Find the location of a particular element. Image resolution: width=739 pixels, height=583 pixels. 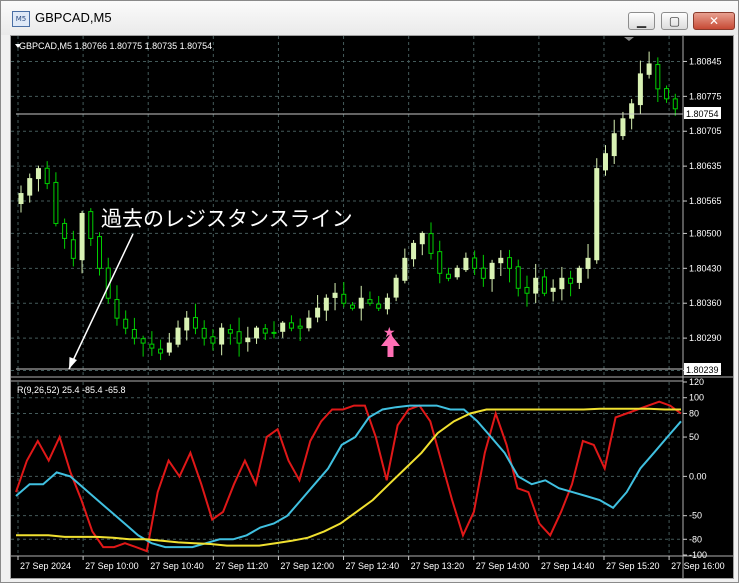

time-tick-label: 27 Sep 14:00 is located at coordinates (503, 566).